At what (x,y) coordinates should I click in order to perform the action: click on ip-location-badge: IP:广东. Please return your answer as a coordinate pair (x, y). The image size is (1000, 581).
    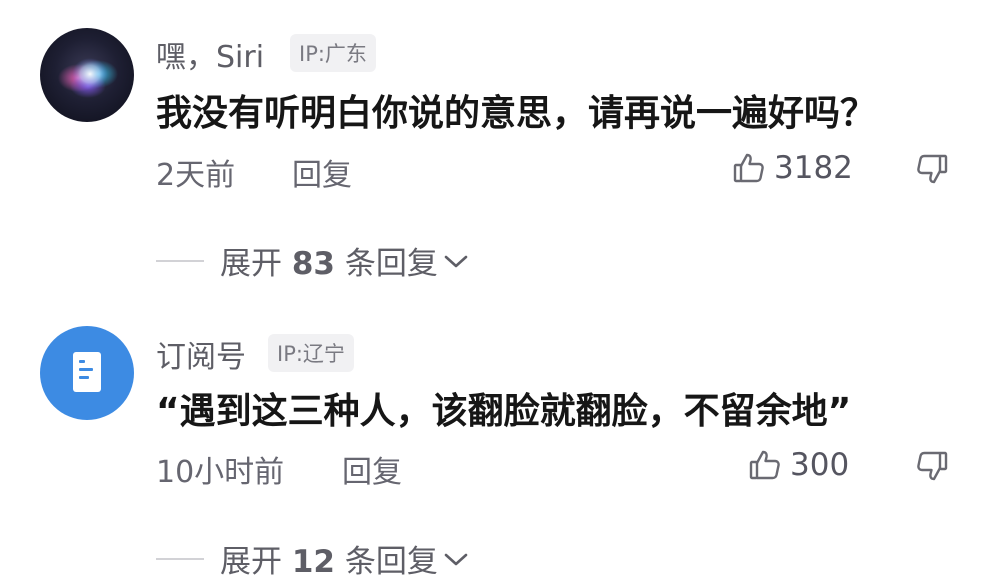
    Looking at the image, I should click on (333, 53).